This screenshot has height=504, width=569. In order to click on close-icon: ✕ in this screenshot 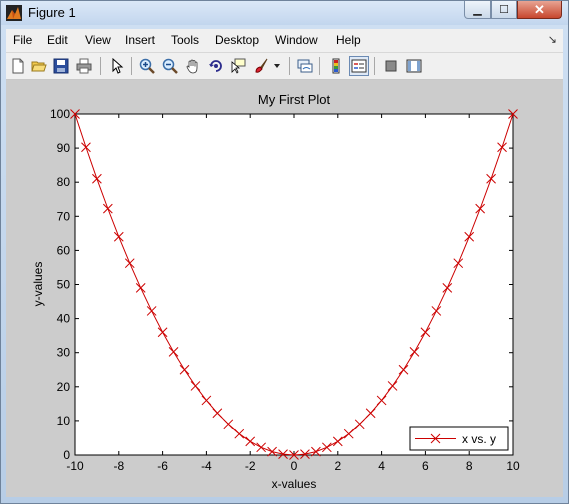, I will do `click(539, 9)`.